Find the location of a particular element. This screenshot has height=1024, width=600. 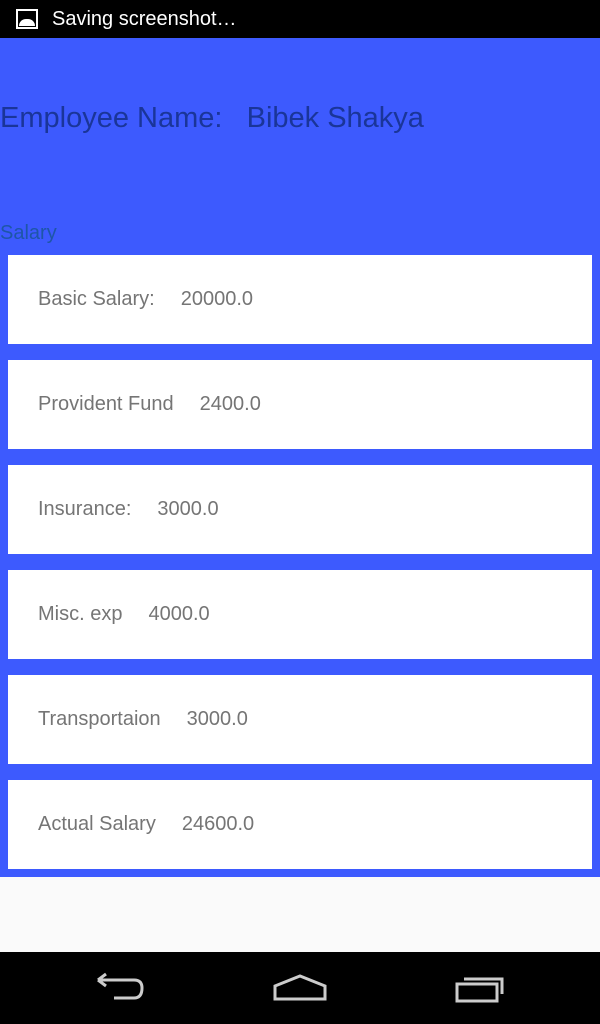

salary-item-card: Misc. exp 4000.0 is located at coordinates (300, 614).